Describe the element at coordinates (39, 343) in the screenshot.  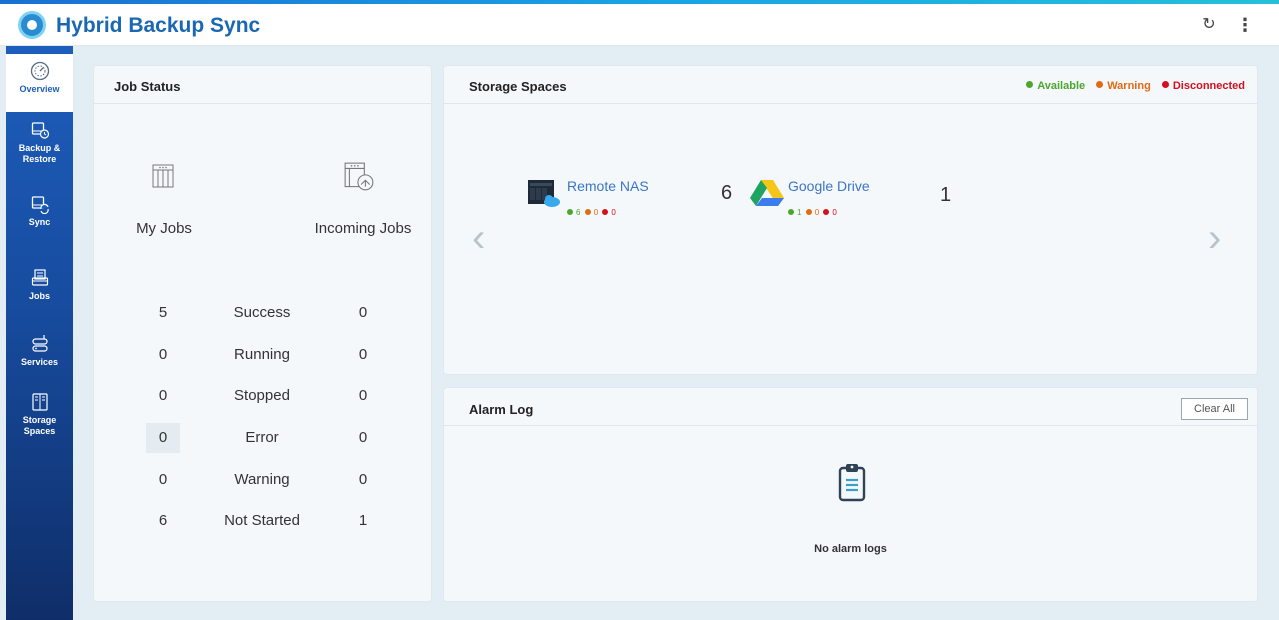
I see `services-icon` at that location.